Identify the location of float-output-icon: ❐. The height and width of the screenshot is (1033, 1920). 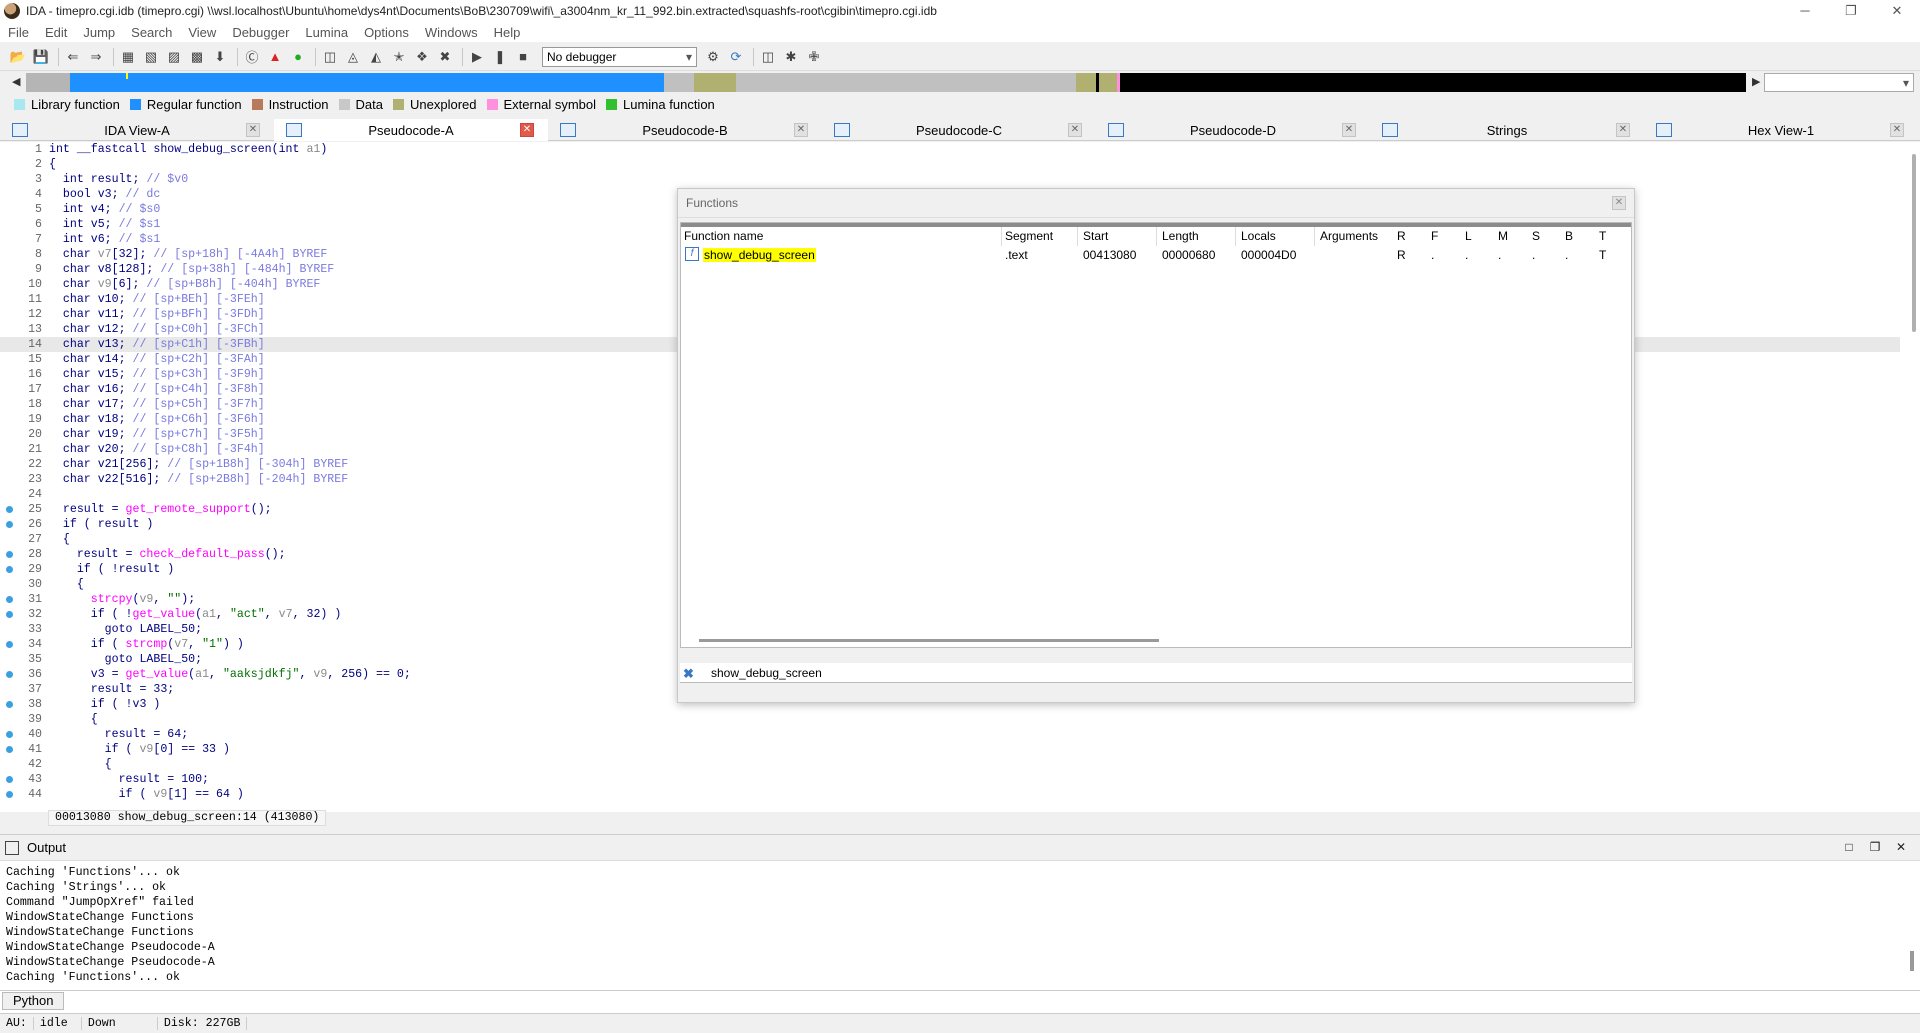
(1875, 847).